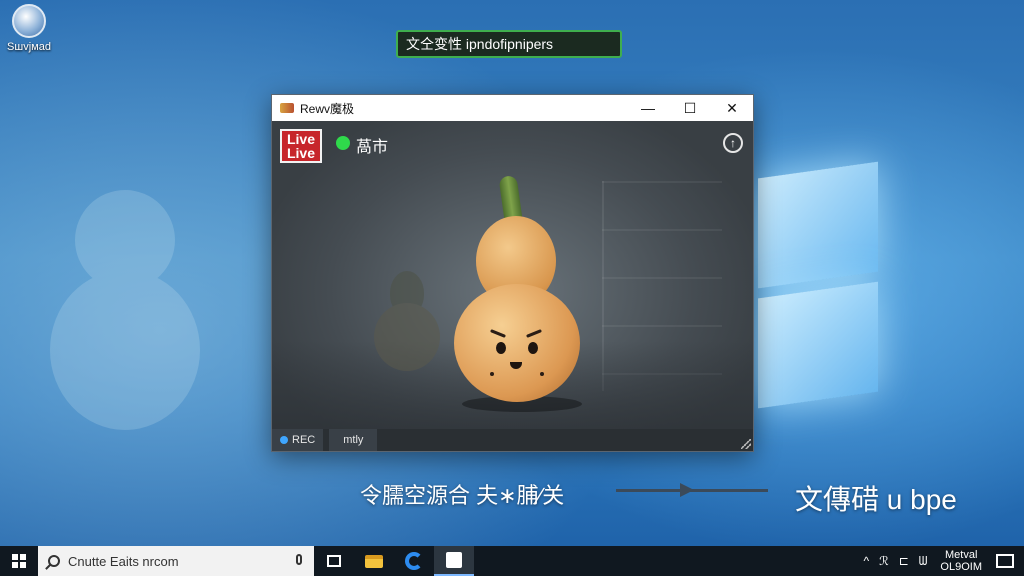 The image size is (1024, 576). I want to click on edge-icon, so click(414, 561).